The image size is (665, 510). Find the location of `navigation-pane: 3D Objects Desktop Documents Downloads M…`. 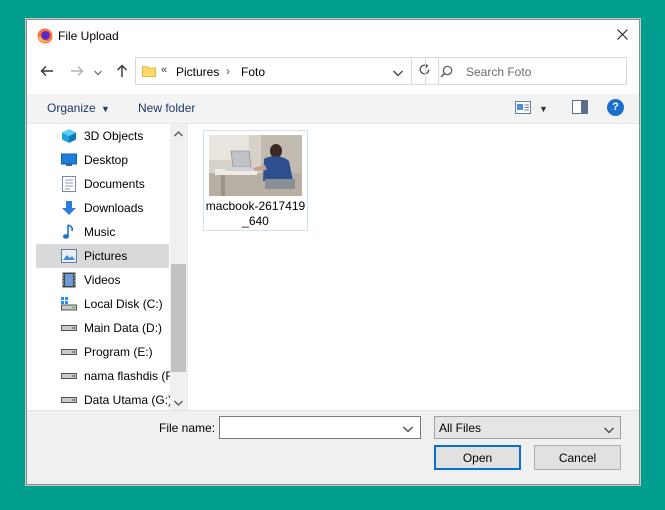

navigation-pane: 3D Objects Desktop Documents Downloads M… is located at coordinates (111, 267).